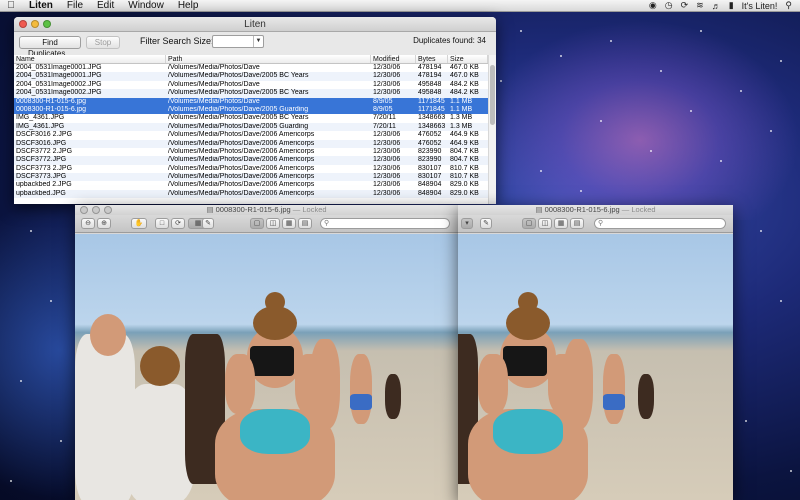  What do you see at coordinates (90, 59) in the screenshot?
I see `column-name: Name` at bounding box center [90, 59].